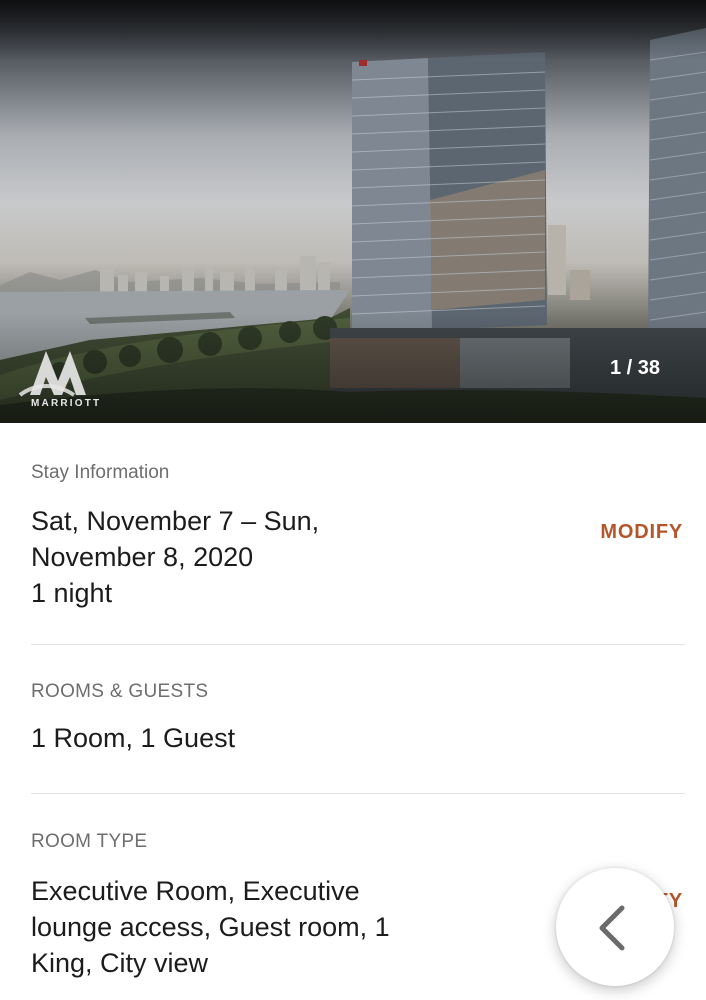 The height and width of the screenshot is (1000, 706). I want to click on stay-nights: 1 night, so click(72, 593).